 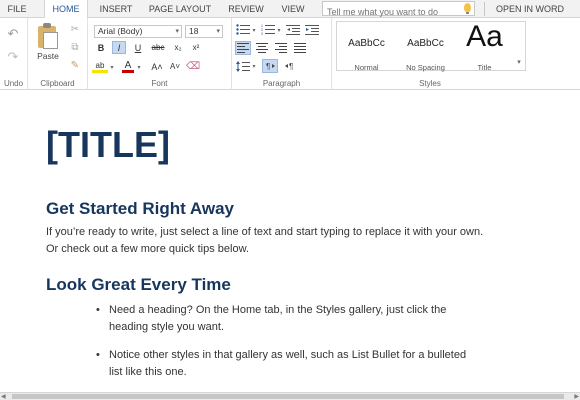 I want to click on grow-font-button: A˄, so click(x=157, y=66).